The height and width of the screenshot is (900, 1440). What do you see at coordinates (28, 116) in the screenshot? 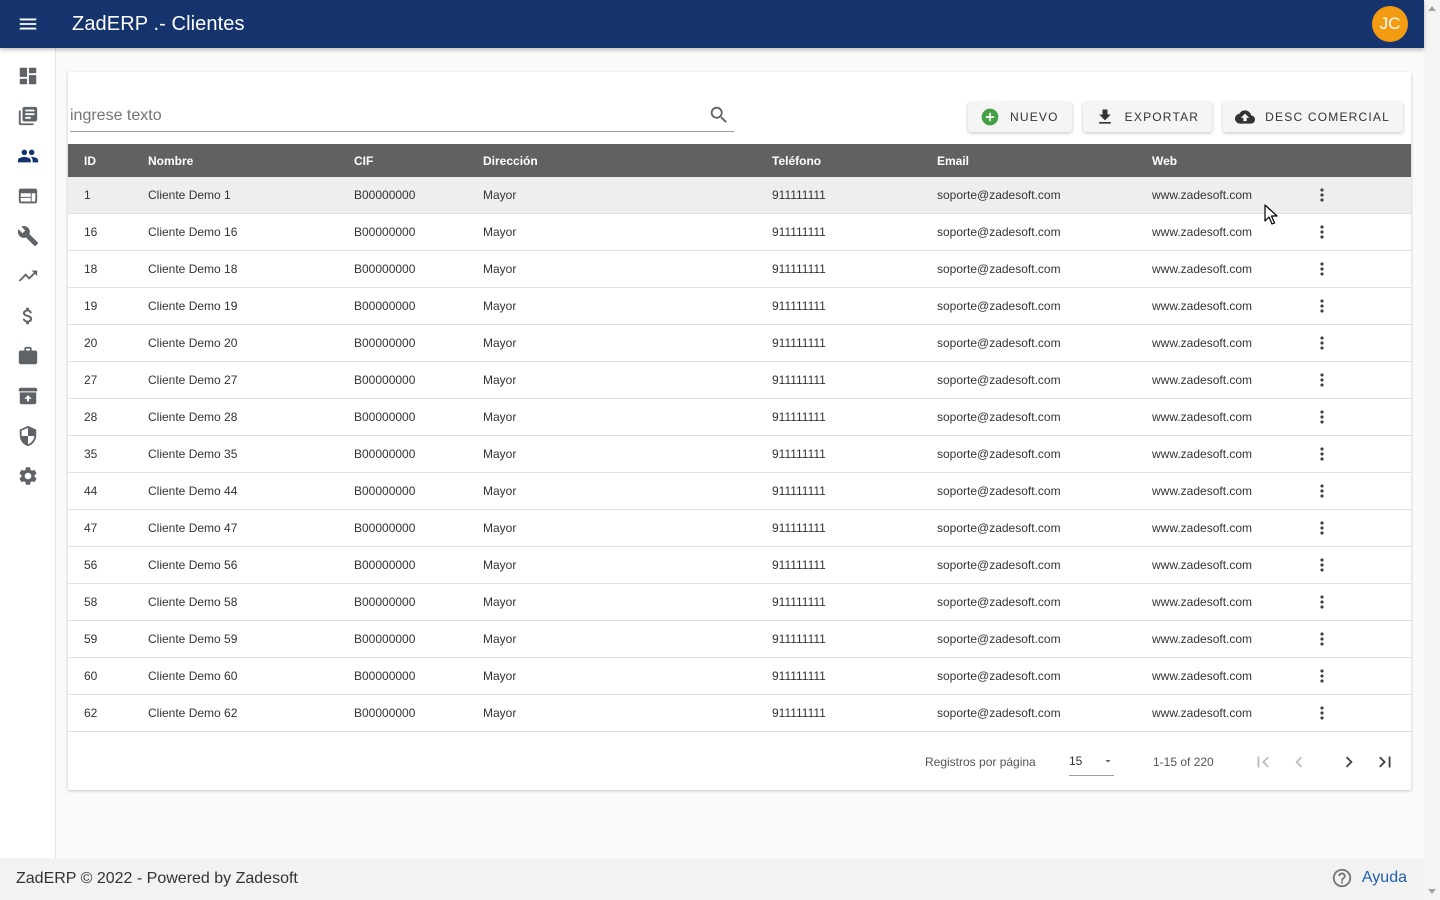
I see `sidebar-item-library` at bounding box center [28, 116].